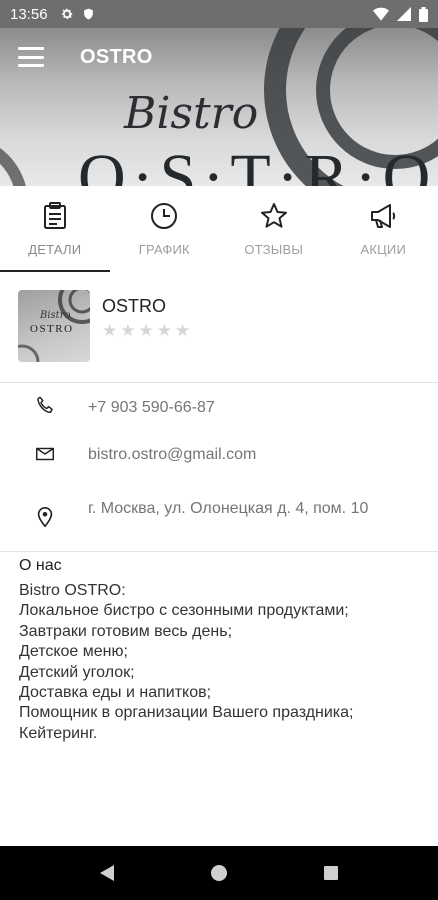 This screenshot has height=900, width=438. I want to click on cell-signal-icon, so click(404, 14).